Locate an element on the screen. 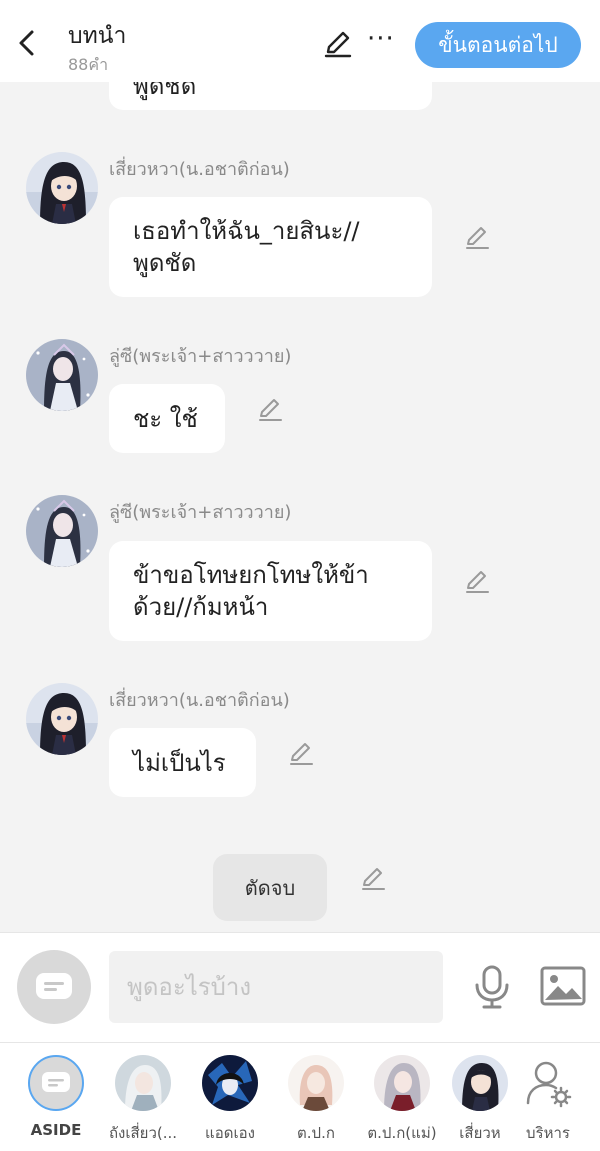 The height and width of the screenshot is (1151, 600). message-text: ไม่เป็นไร is located at coordinates (179, 762).